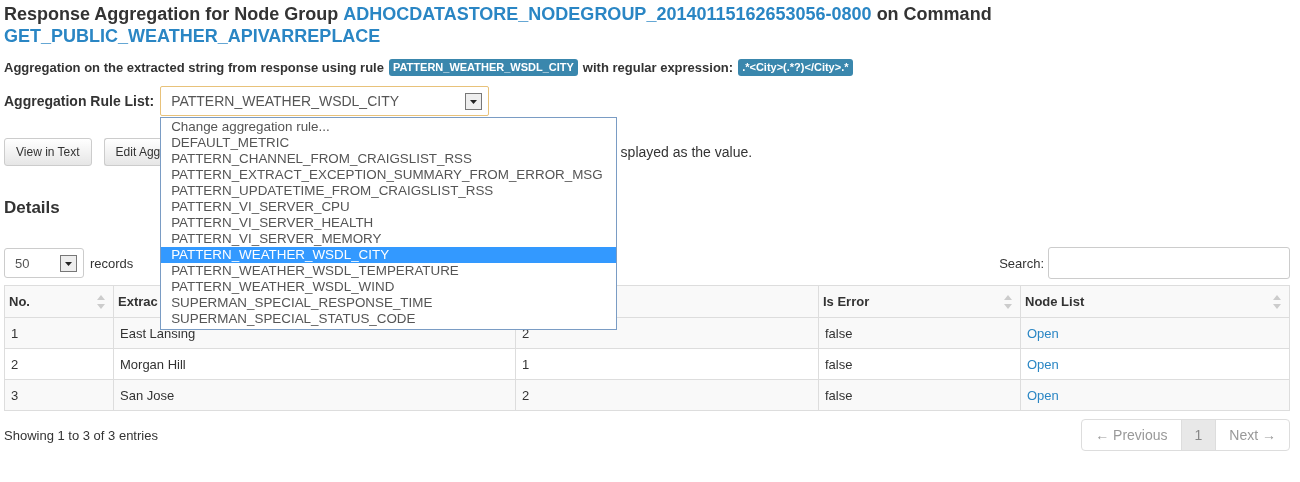  I want to click on dropdown-option: DEFAULT_METRIC, so click(389, 143).